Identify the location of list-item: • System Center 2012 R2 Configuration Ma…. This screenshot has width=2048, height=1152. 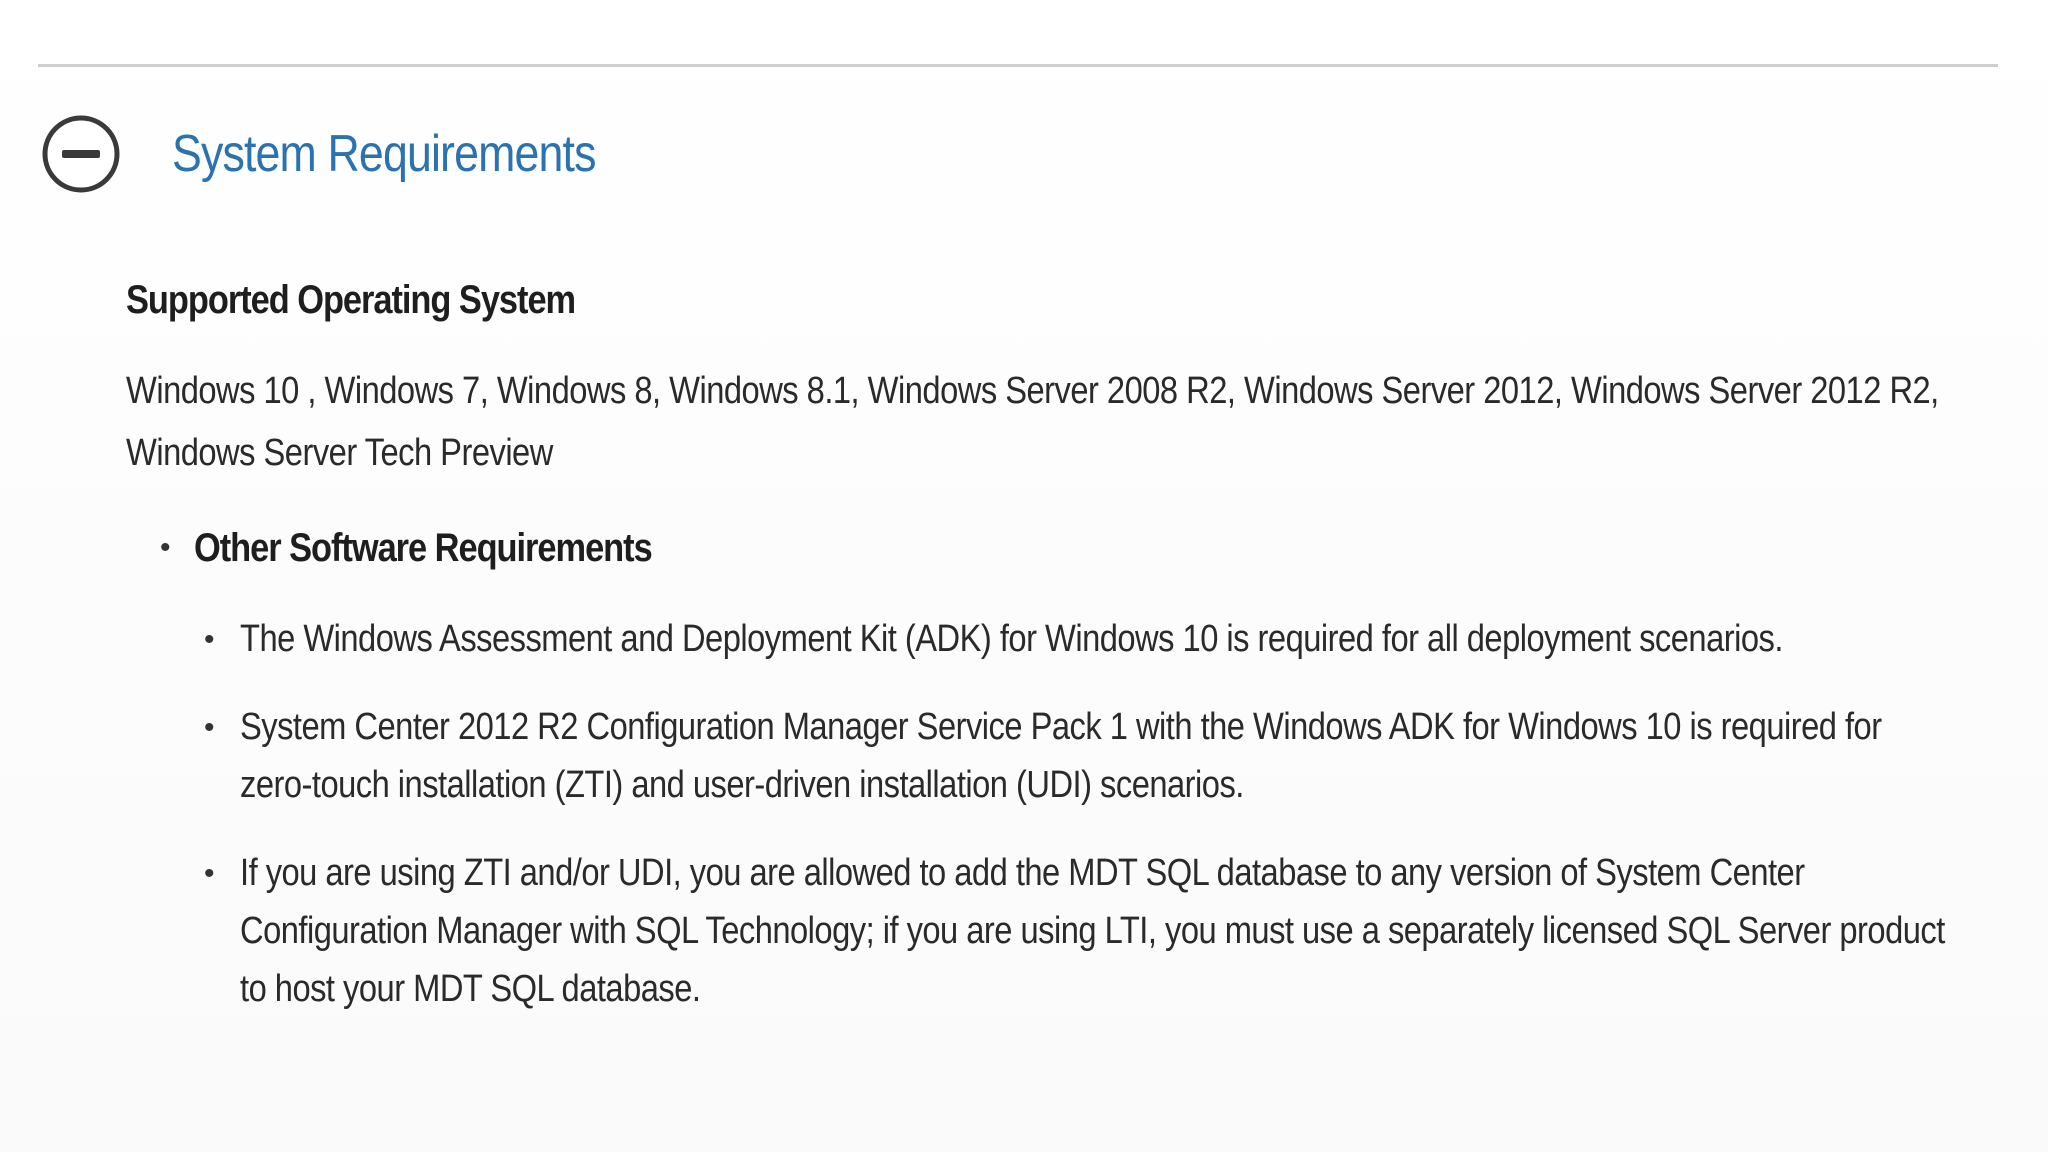
(1084, 756).